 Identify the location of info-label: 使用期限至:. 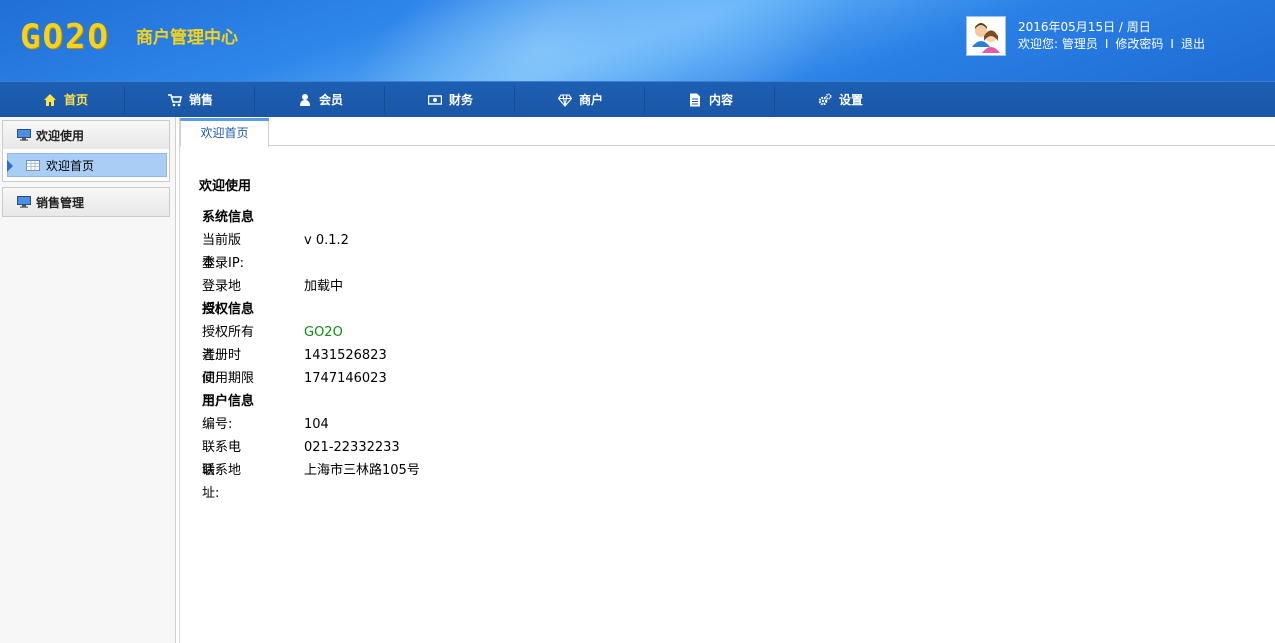
(228, 390).